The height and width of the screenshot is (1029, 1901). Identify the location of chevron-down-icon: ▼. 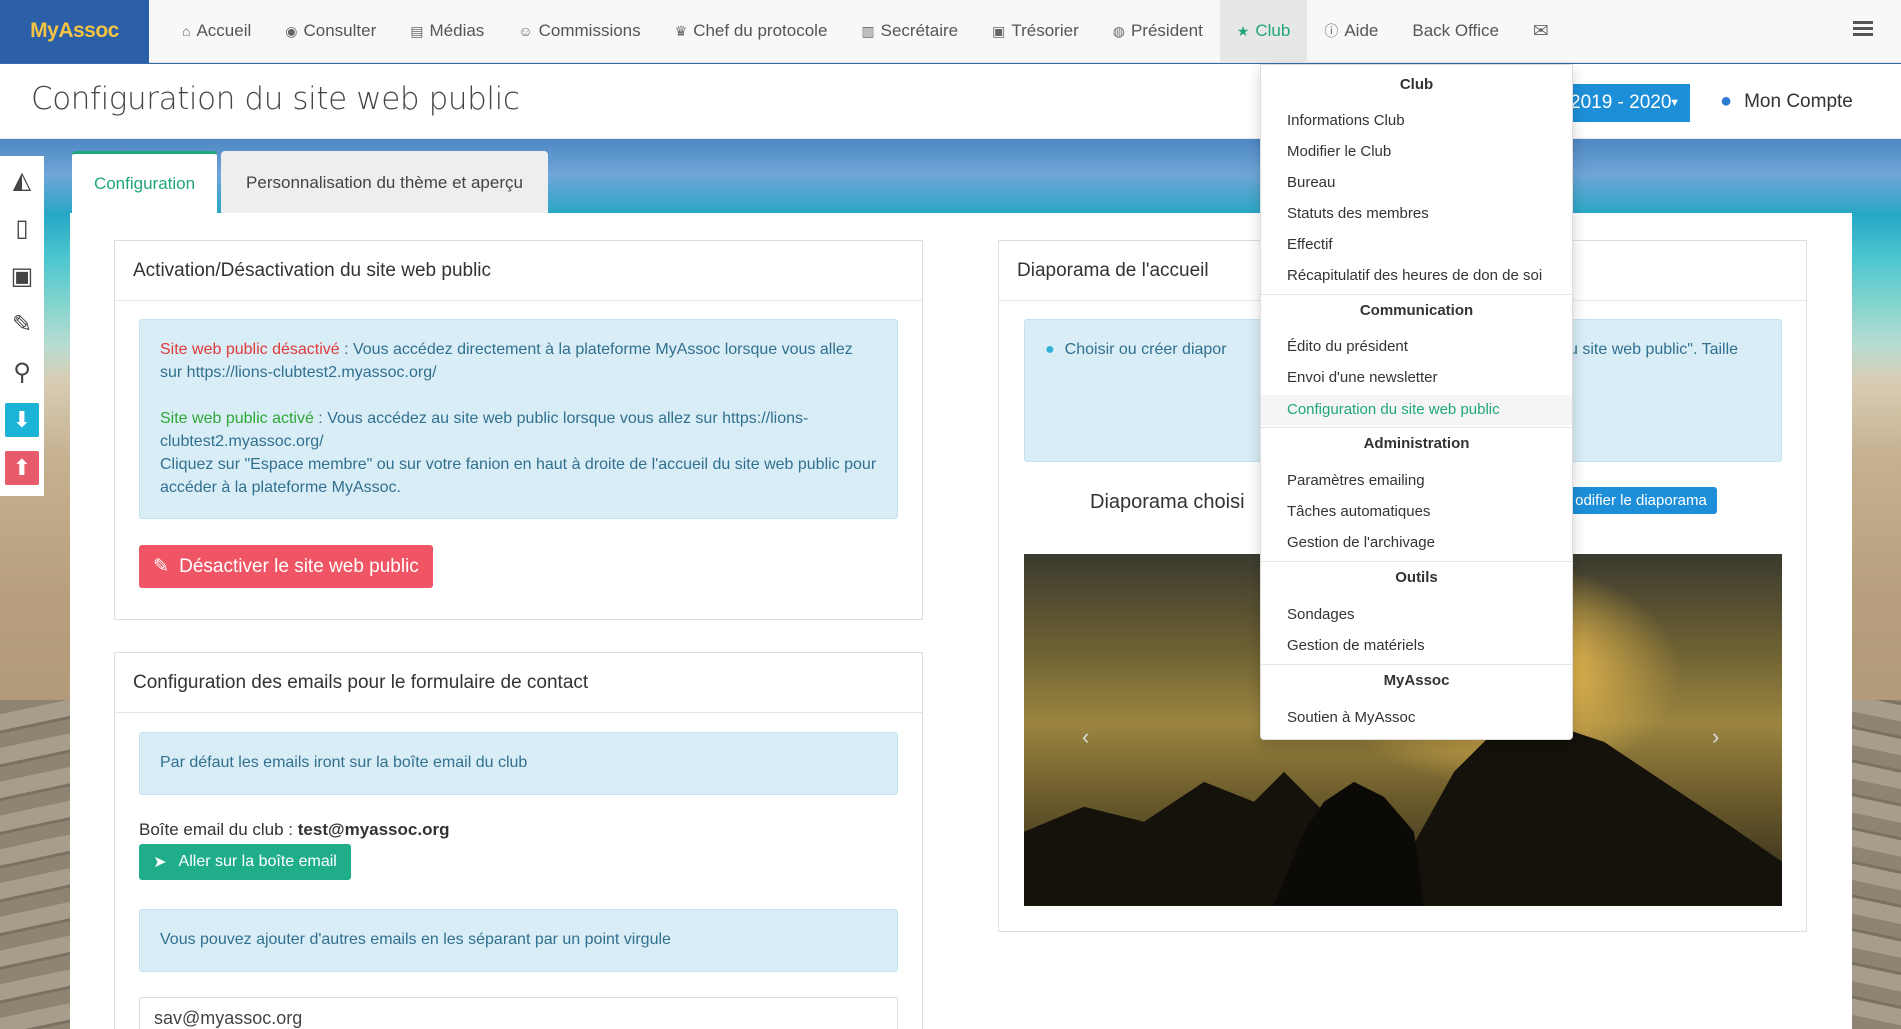
(1674, 103).